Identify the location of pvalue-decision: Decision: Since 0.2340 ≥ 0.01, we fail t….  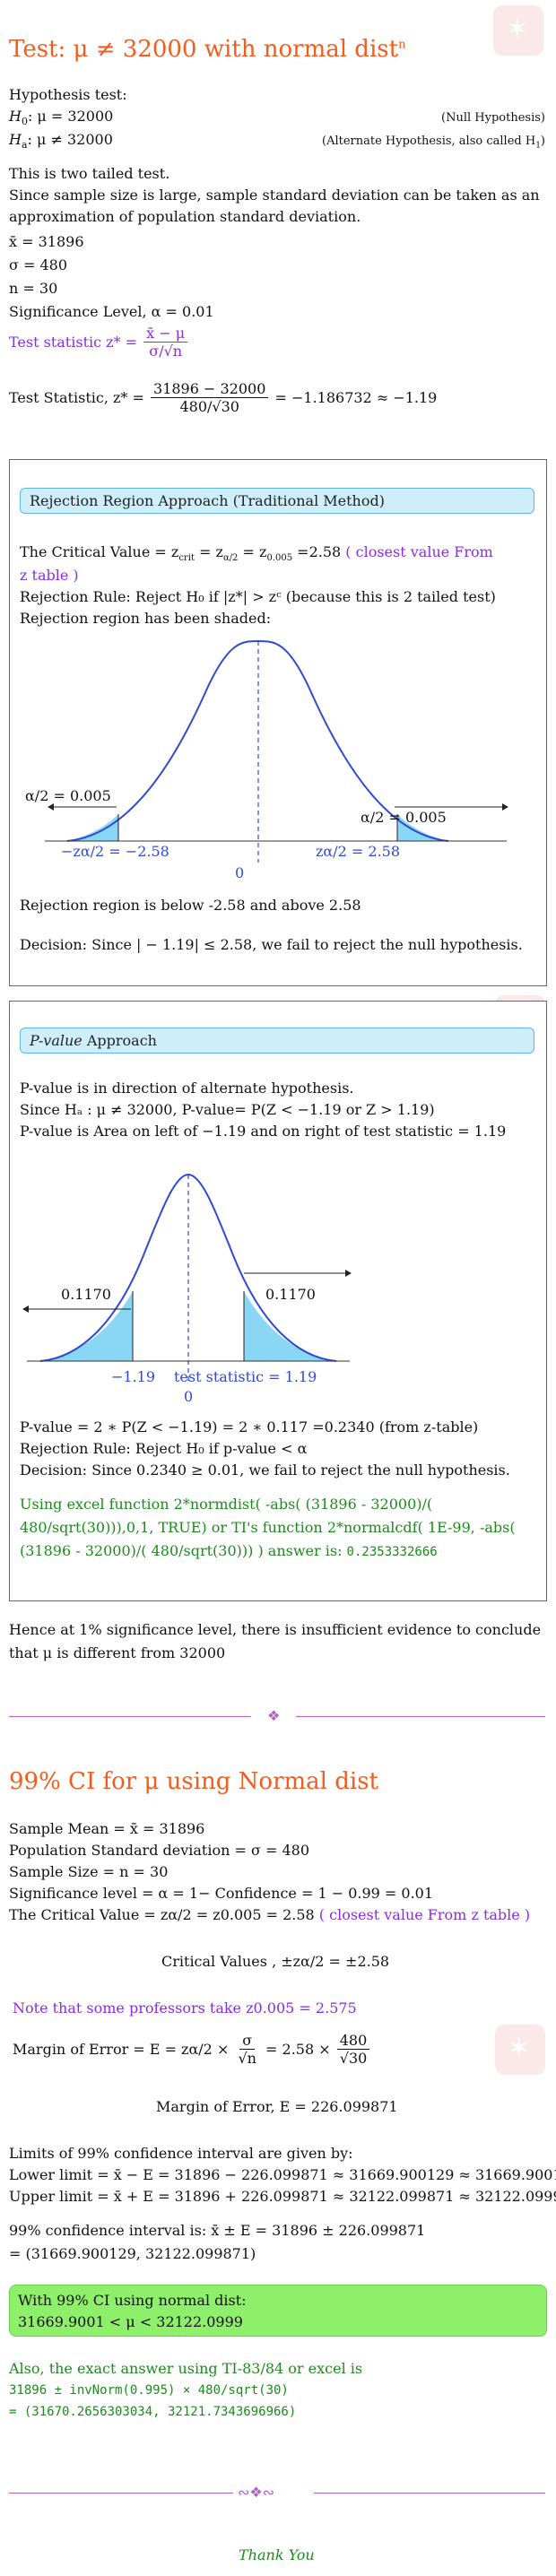
(265, 1470).